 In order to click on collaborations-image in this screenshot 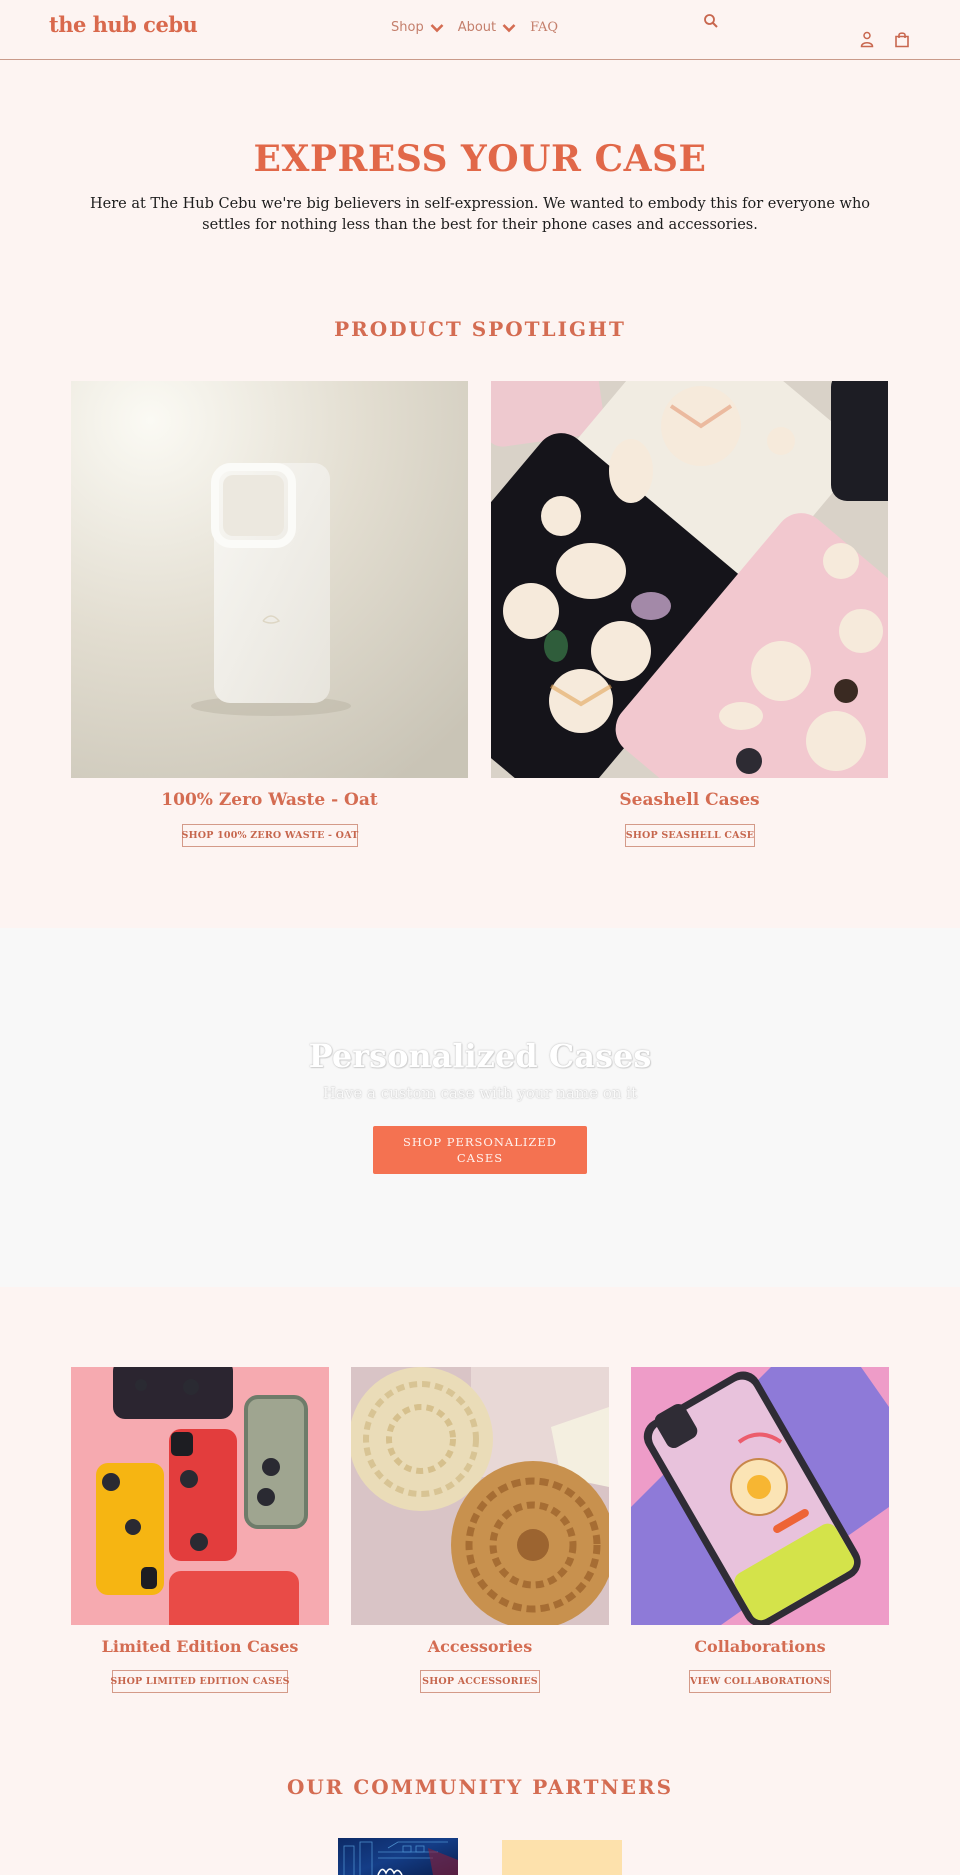, I will do `click(760, 1496)`.